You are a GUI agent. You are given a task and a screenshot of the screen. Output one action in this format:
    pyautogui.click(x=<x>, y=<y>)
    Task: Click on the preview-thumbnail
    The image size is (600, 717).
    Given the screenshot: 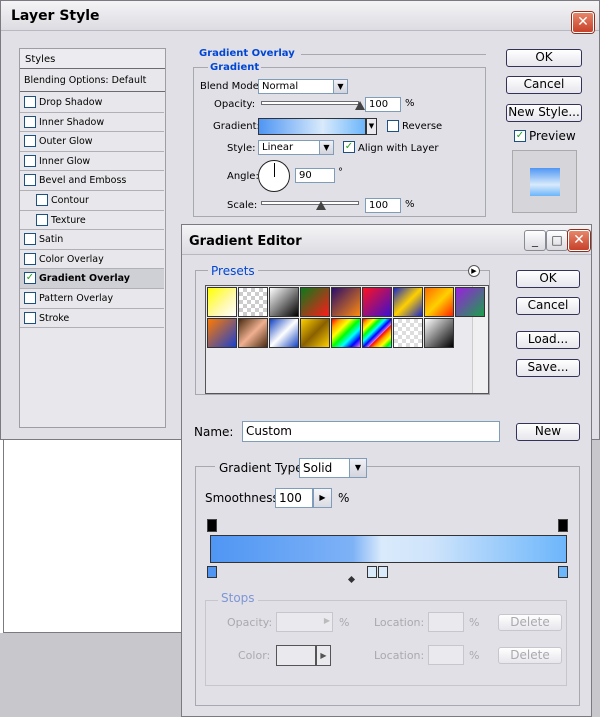 What is the action you would take?
    pyautogui.click(x=545, y=182)
    